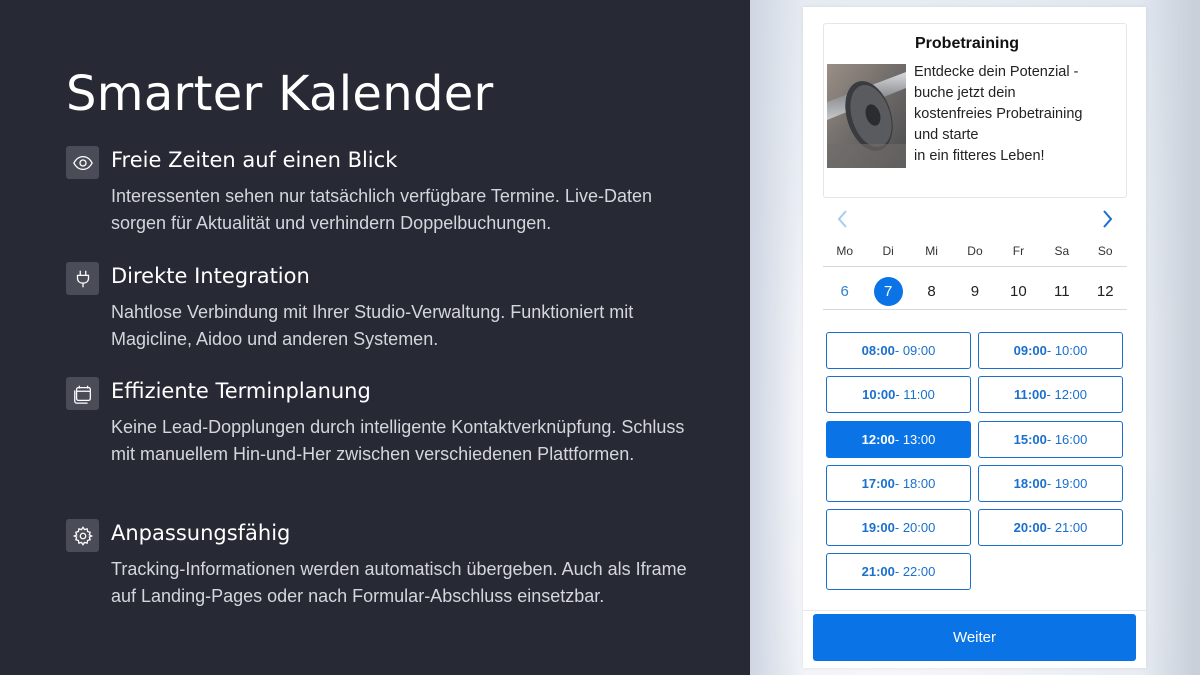 Image resolution: width=1200 pixels, height=675 pixels. What do you see at coordinates (1050, 527) in the screenshot?
I see `time-slot: 20:00 - 21:00` at bounding box center [1050, 527].